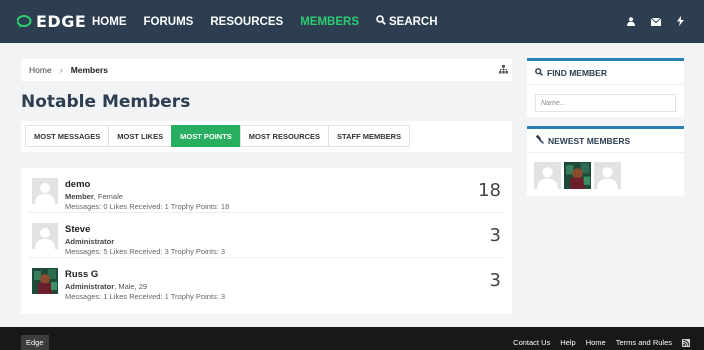  What do you see at coordinates (503, 70) in the screenshot?
I see `sitemap-icon` at bounding box center [503, 70].